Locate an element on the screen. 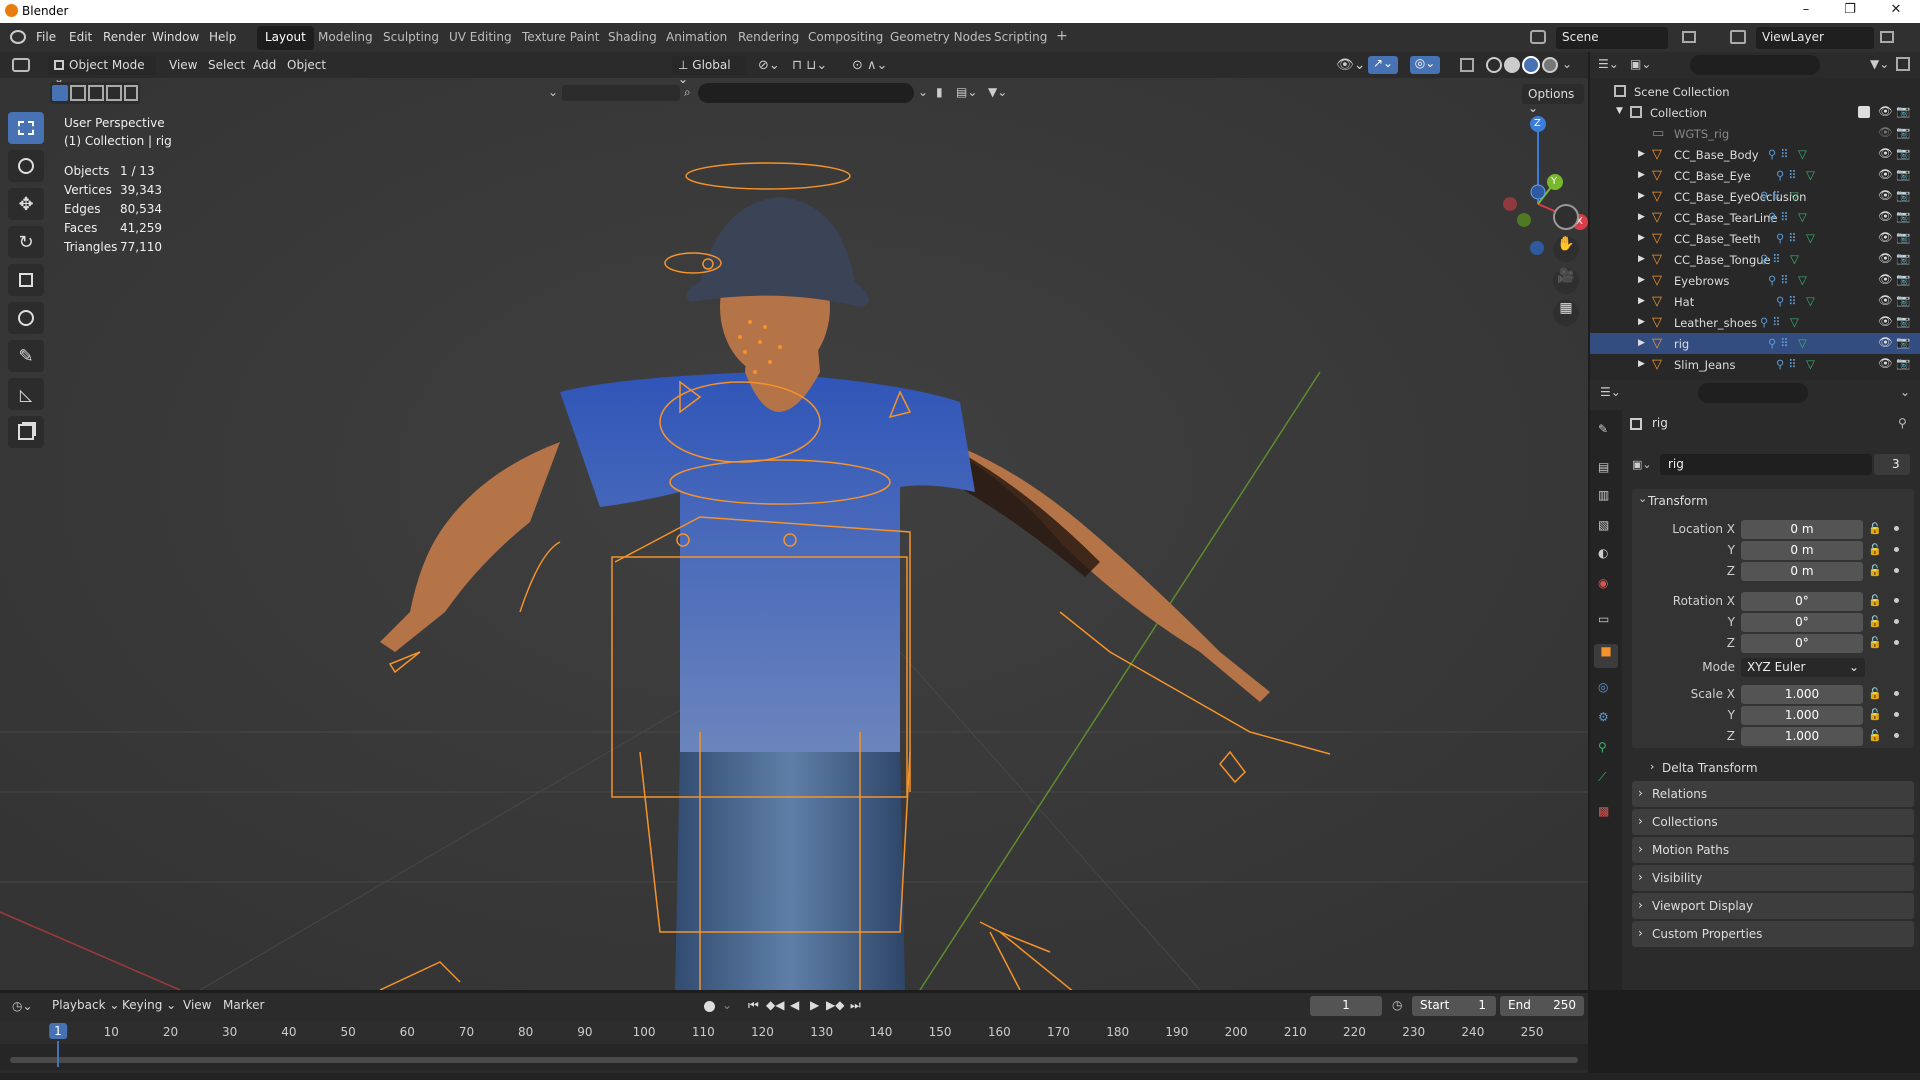 This screenshot has height=1080, width=1920. tab-render-icon: ▤ is located at coordinates (1603, 467).